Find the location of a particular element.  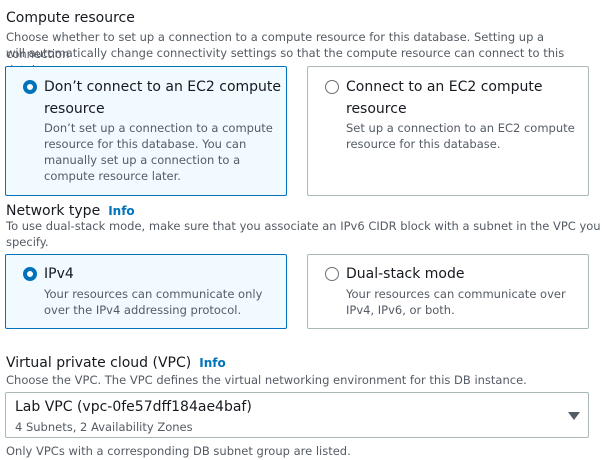

network-type-header: Network type Info is located at coordinates (70, 209).